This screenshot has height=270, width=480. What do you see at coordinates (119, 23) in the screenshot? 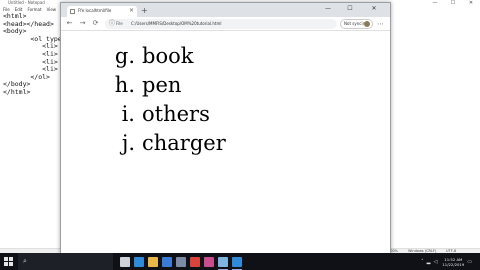
I see `address-scheme-label: File` at bounding box center [119, 23].